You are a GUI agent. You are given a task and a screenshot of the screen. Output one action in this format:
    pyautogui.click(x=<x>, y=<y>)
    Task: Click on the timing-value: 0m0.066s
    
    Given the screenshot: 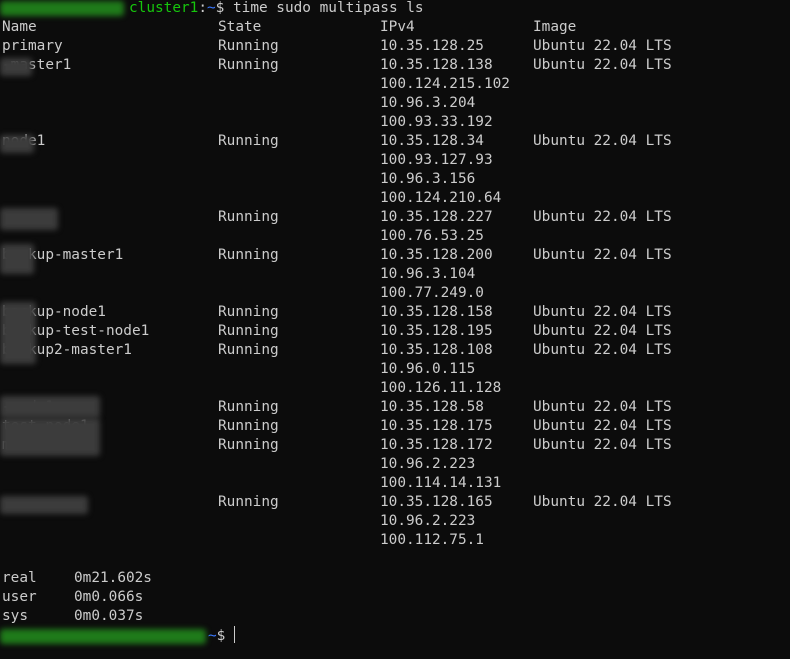 What is the action you would take?
    pyautogui.click(x=109, y=597)
    